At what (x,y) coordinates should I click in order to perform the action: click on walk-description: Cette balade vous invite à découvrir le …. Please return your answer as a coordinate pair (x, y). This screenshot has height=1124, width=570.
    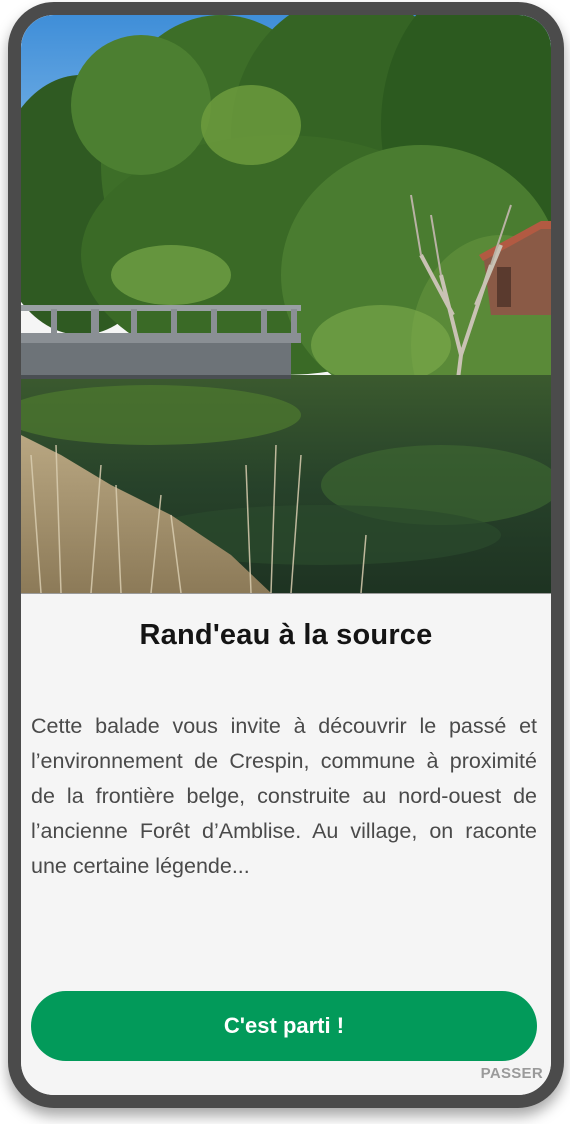
    Looking at the image, I should click on (284, 796).